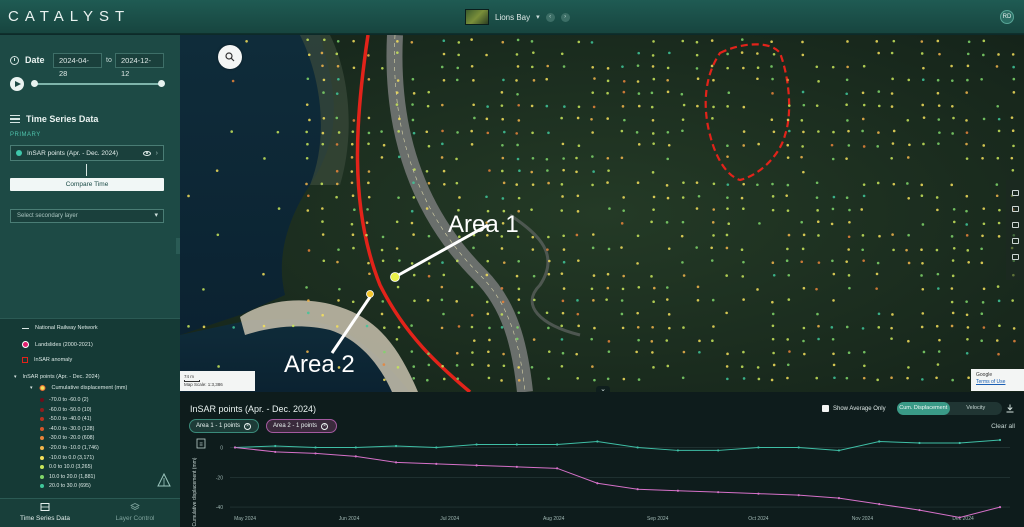 This screenshot has height=527, width=1024. I want to click on legend-bin-item: -30.0 to -20.0 (608), so click(67, 438).